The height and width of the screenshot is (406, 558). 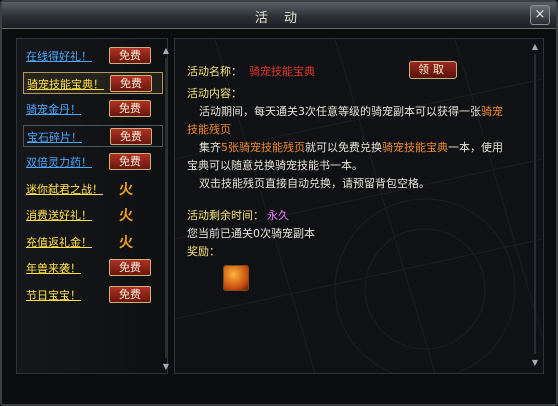 What do you see at coordinates (93, 56) in the screenshot?
I see `list-item: 在线得好礼！ 免费` at bounding box center [93, 56].